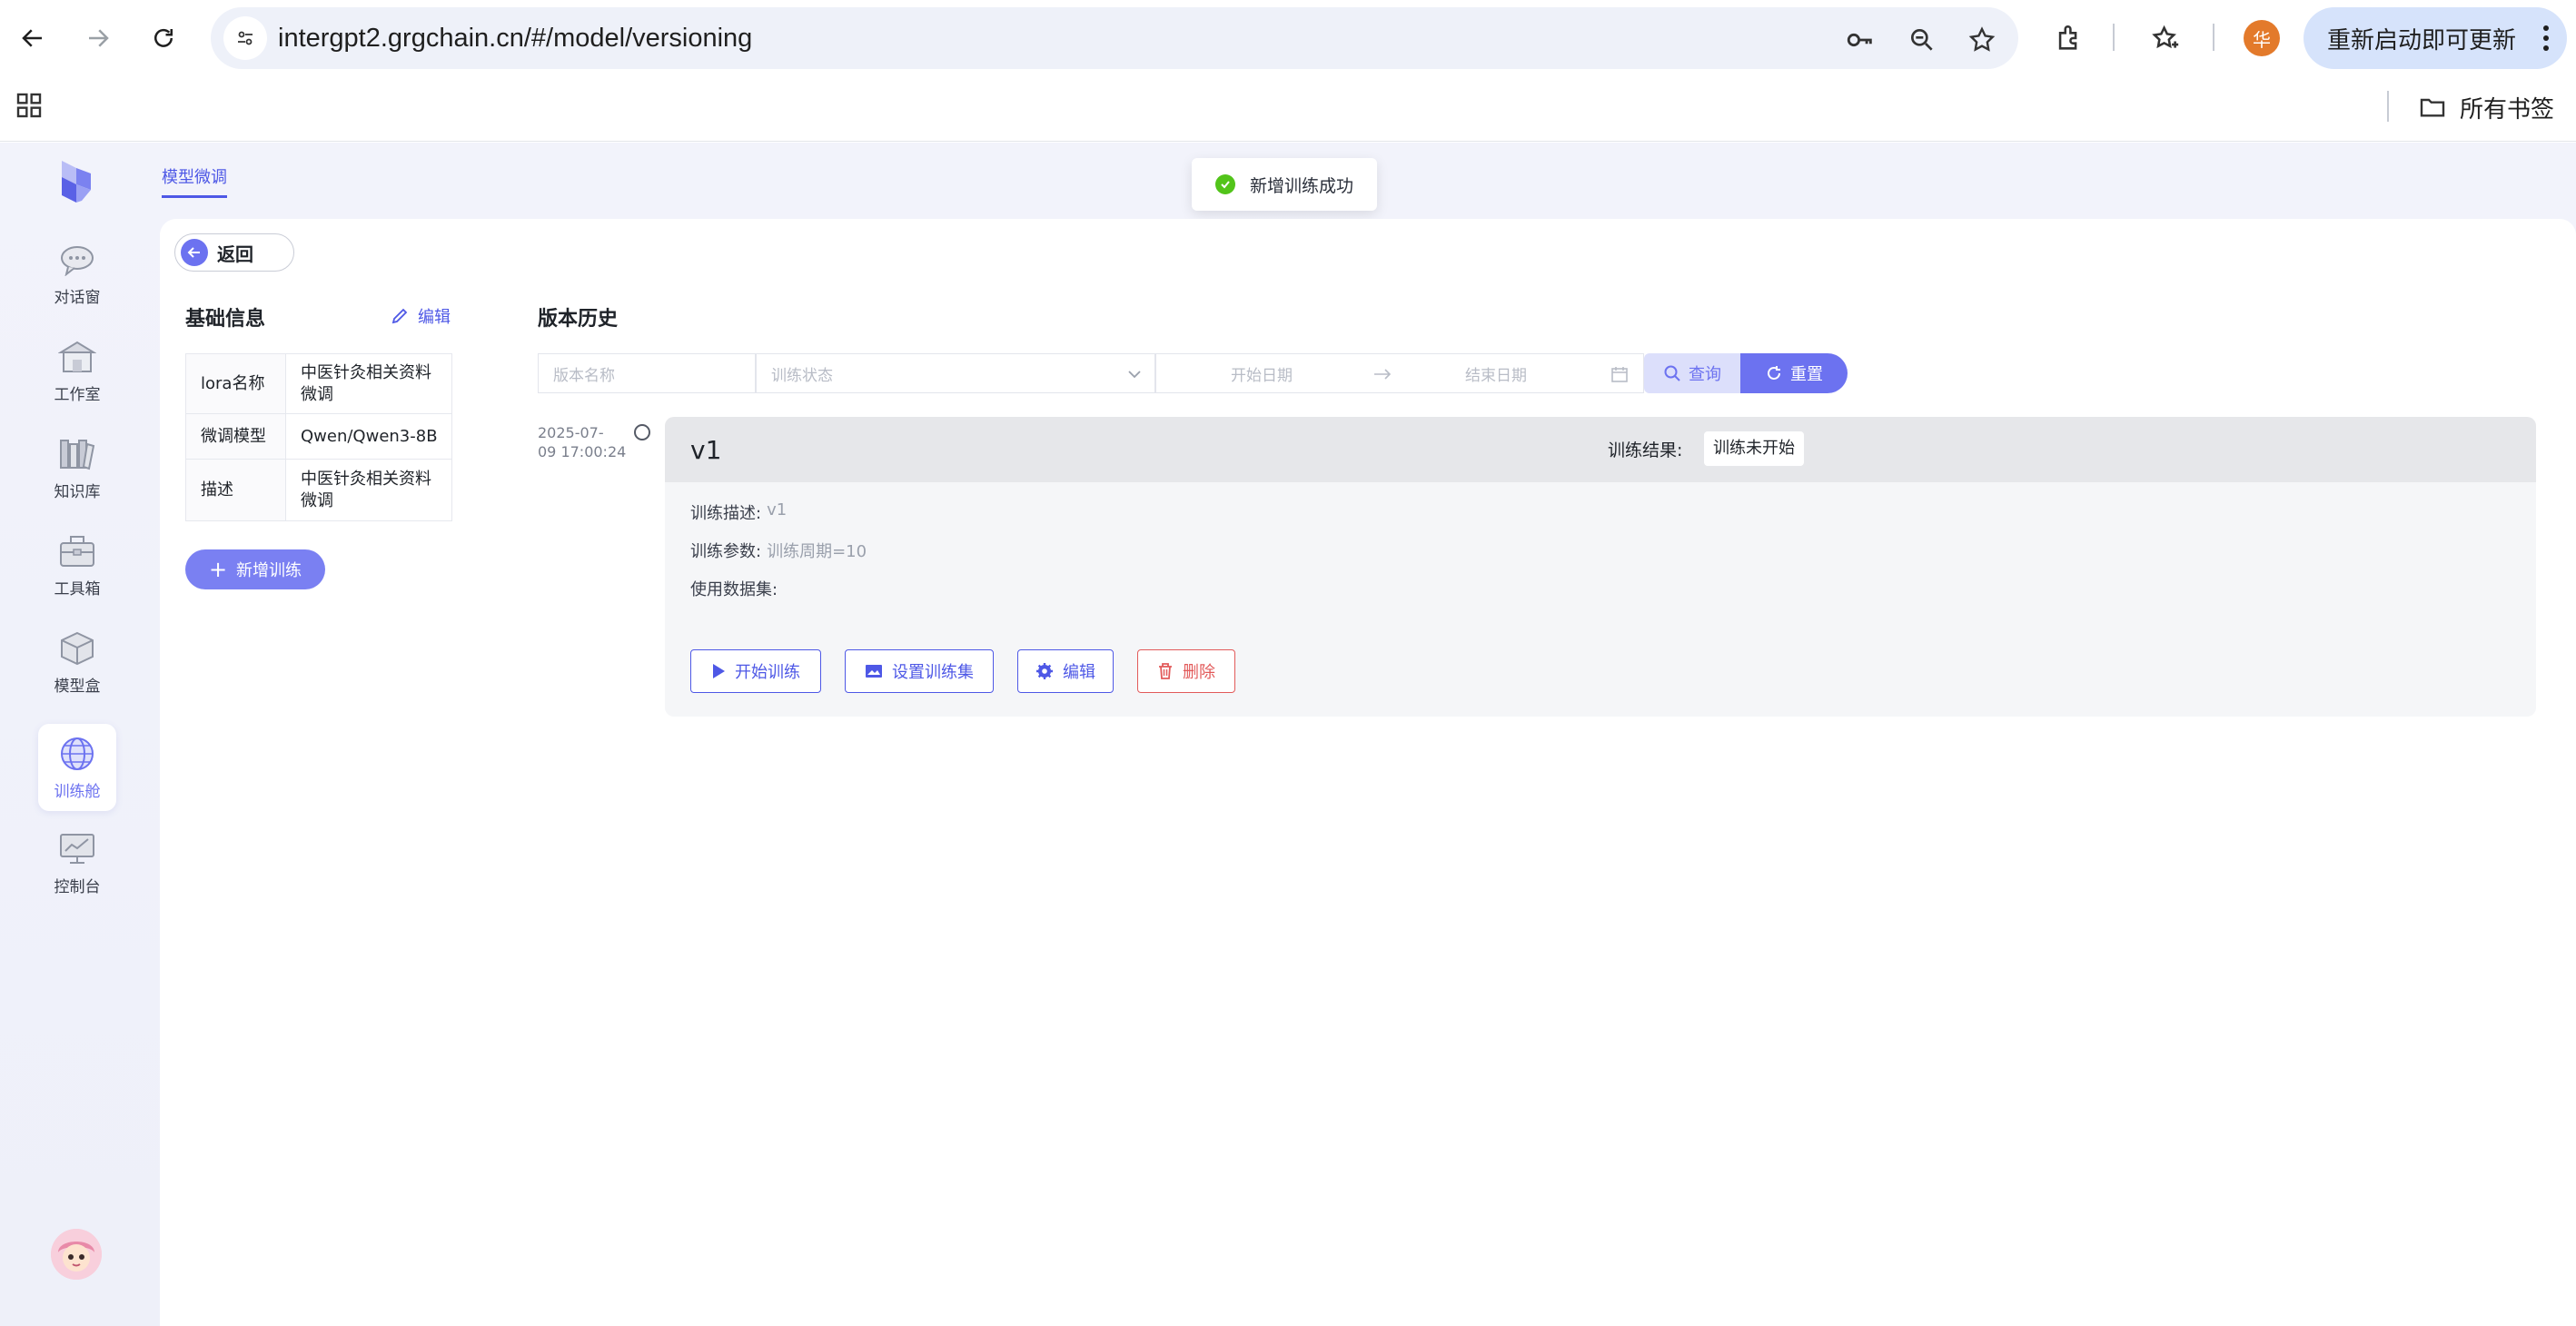  I want to click on all-bookmarks-button: 所有书签, so click(2486, 107).